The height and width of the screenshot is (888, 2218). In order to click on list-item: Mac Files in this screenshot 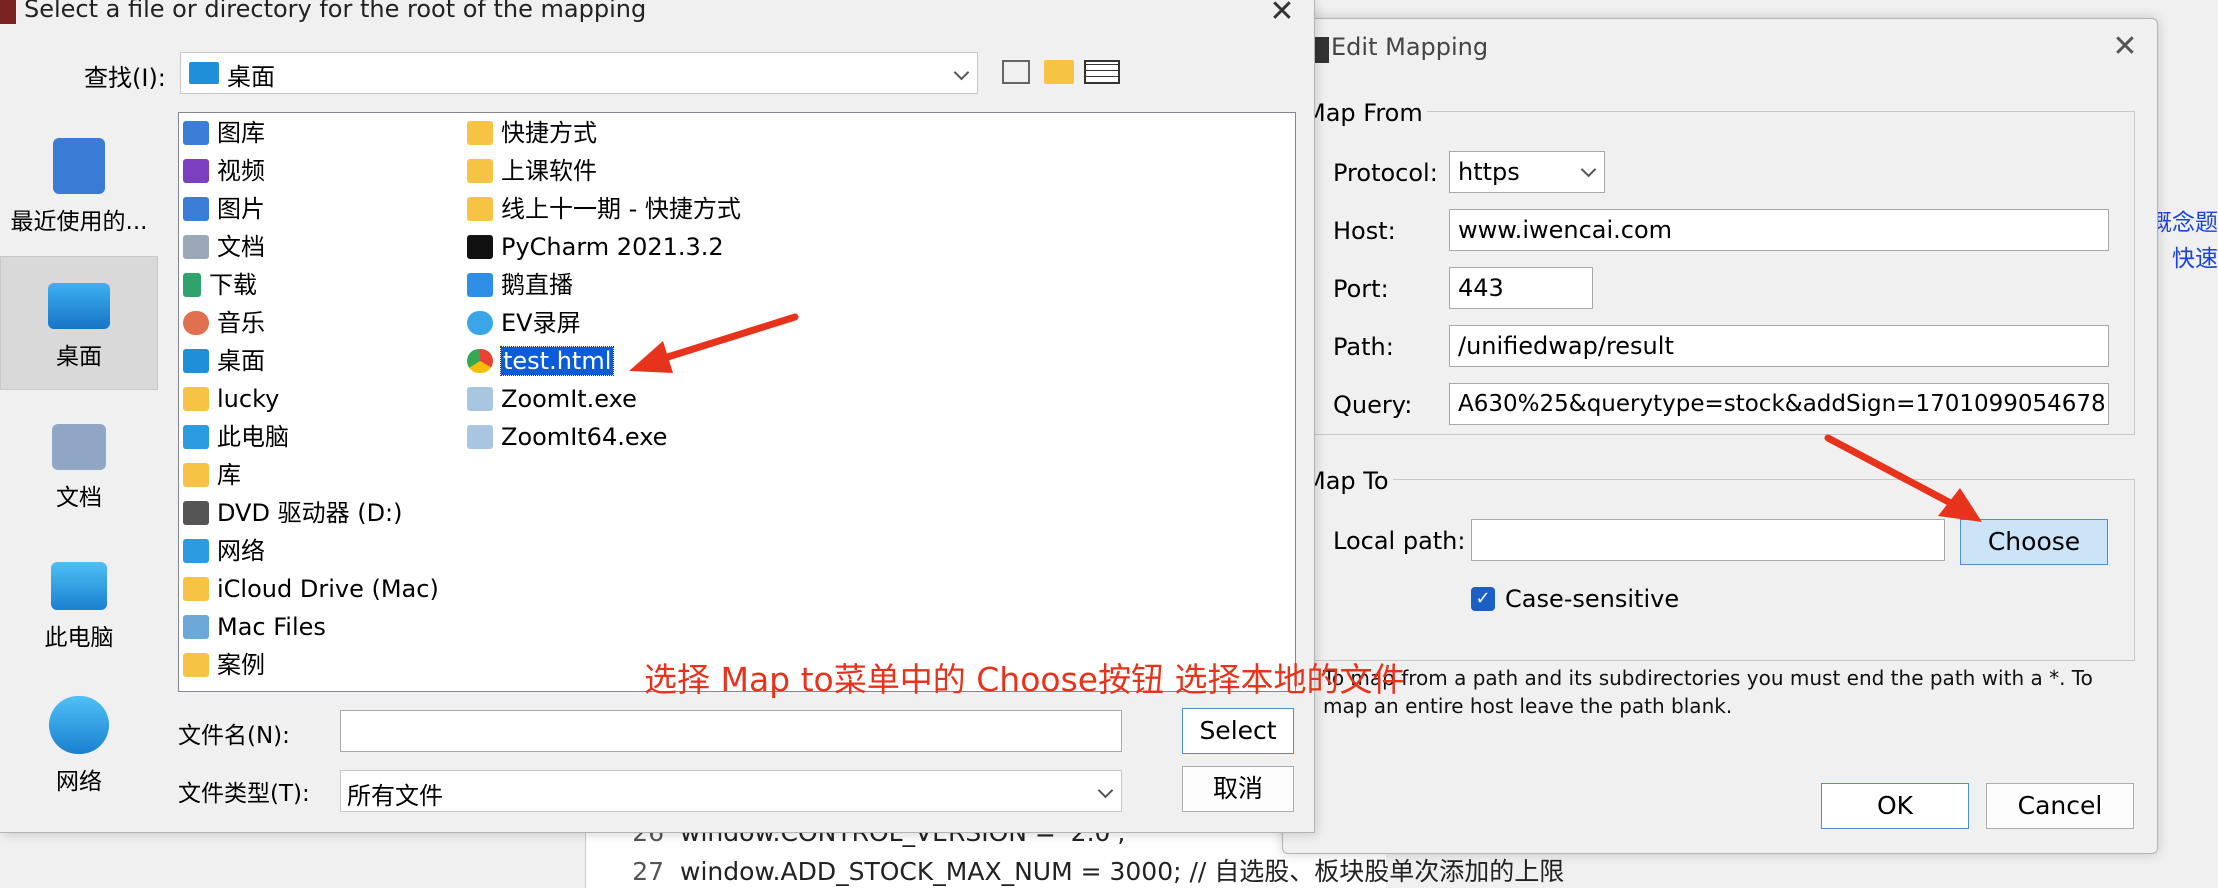, I will do `click(254, 626)`.